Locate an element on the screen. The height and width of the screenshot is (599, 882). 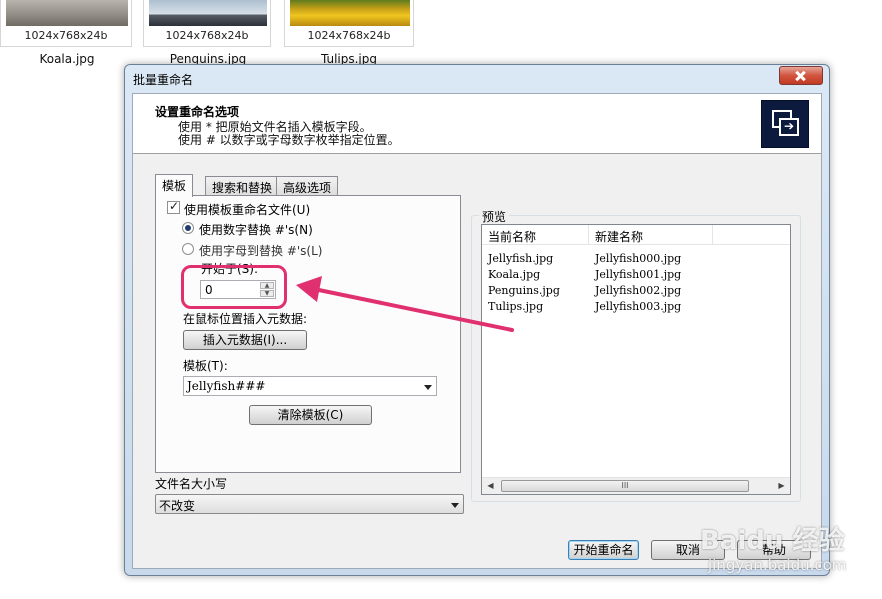
preview-label: 预览 is located at coordinates (494, 216).